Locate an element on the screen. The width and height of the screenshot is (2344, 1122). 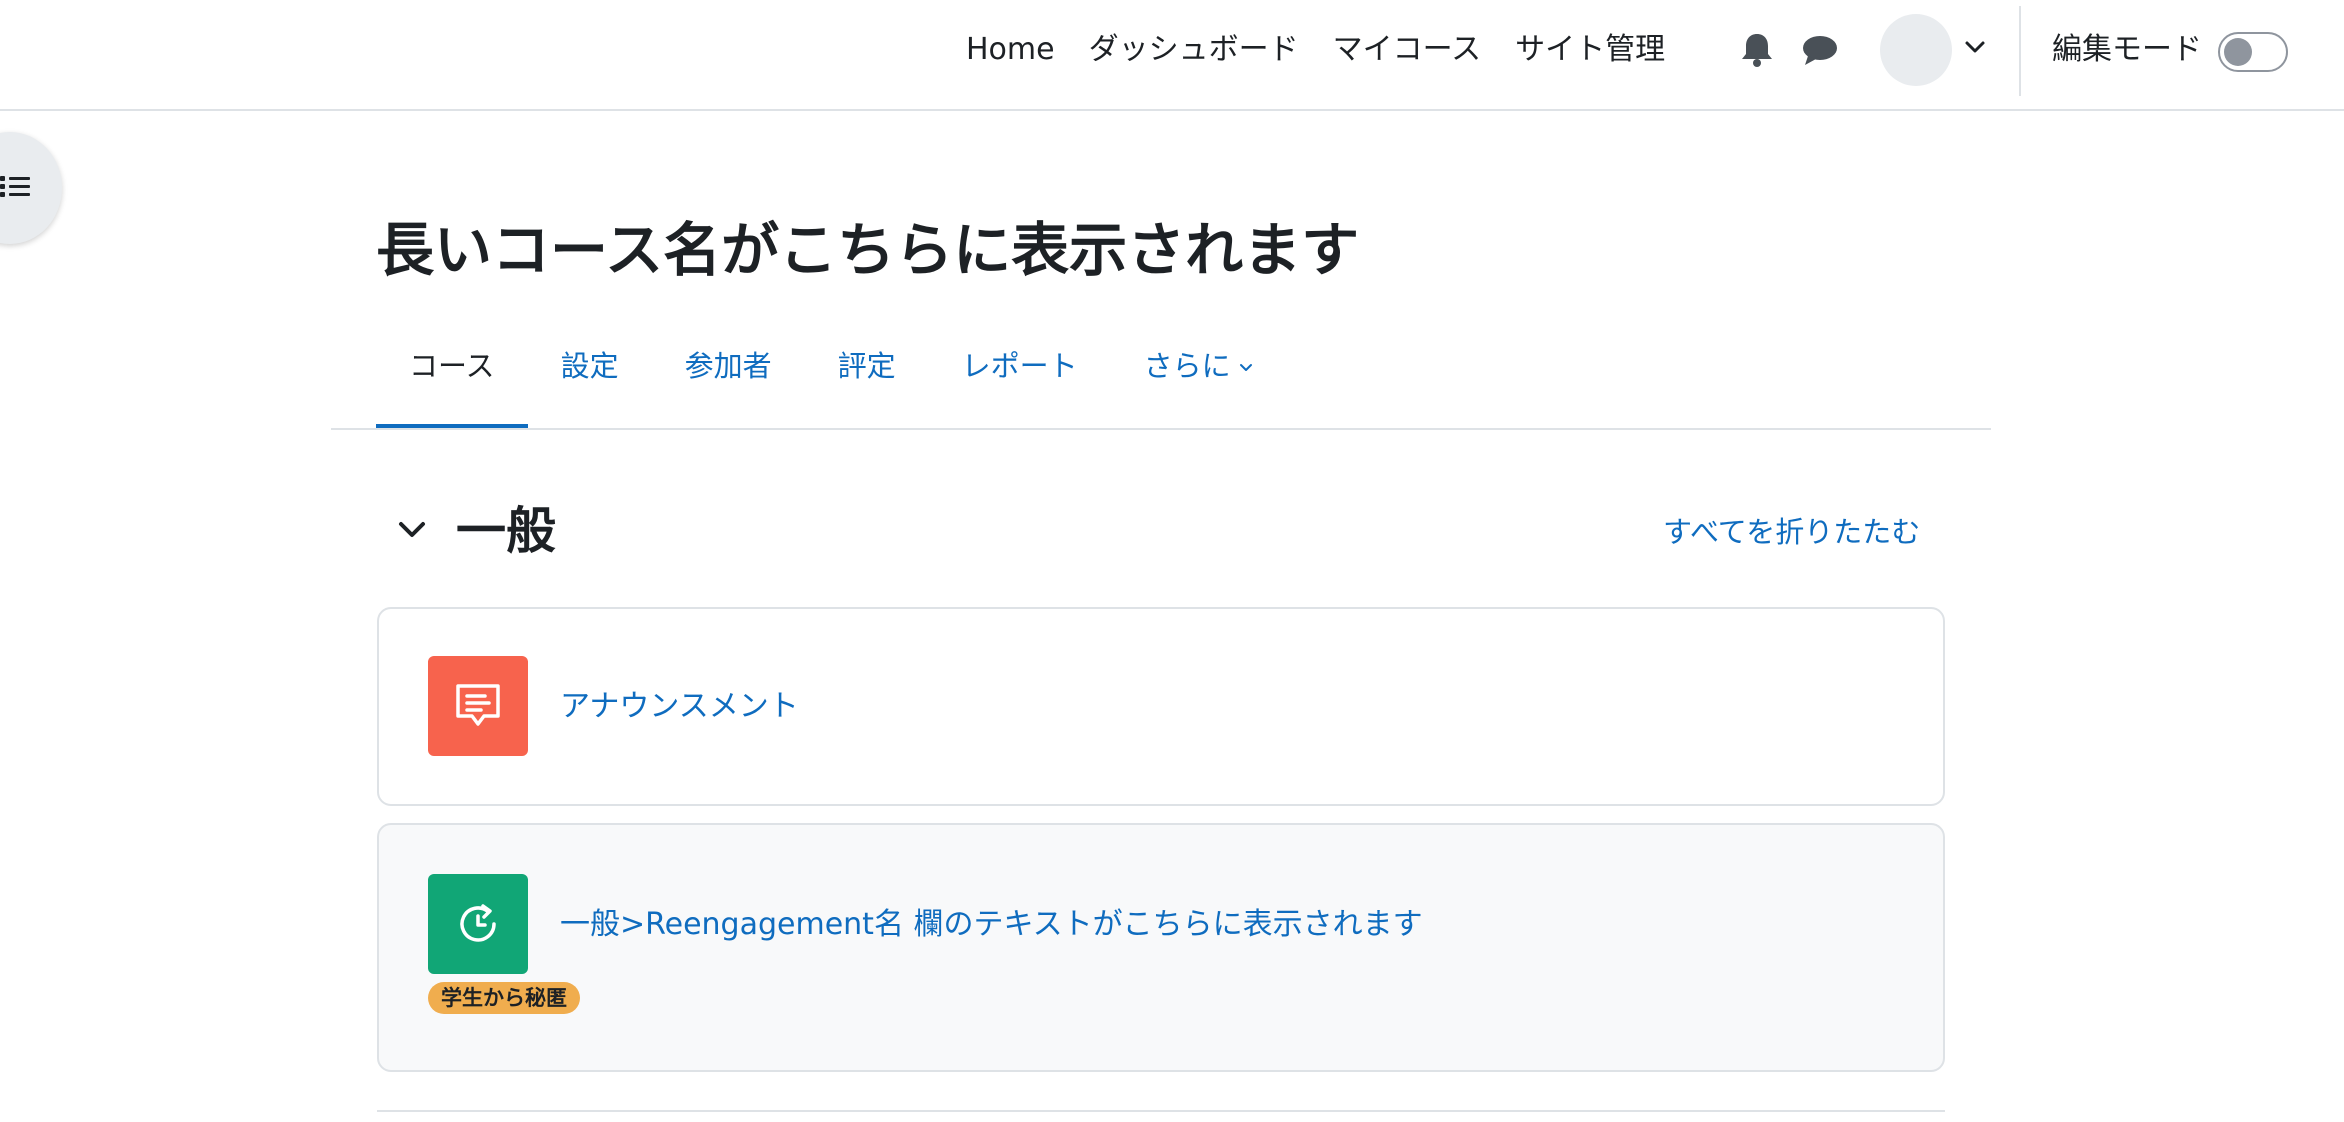
course-tabs: コース 設定 参加者 評定 レポート さらに is located at coordinates (831, 384).